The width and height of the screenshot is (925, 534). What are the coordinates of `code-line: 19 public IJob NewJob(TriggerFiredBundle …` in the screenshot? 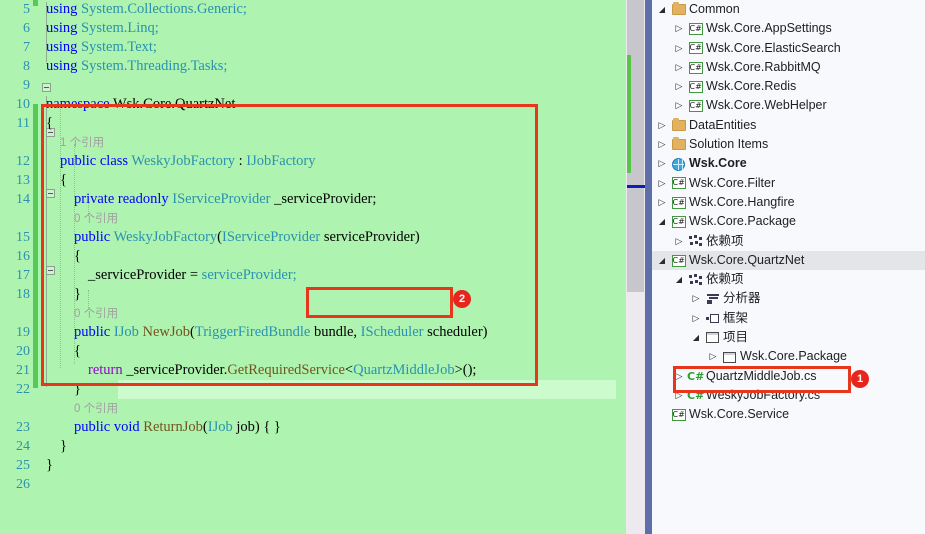 It's located at (313, 332).